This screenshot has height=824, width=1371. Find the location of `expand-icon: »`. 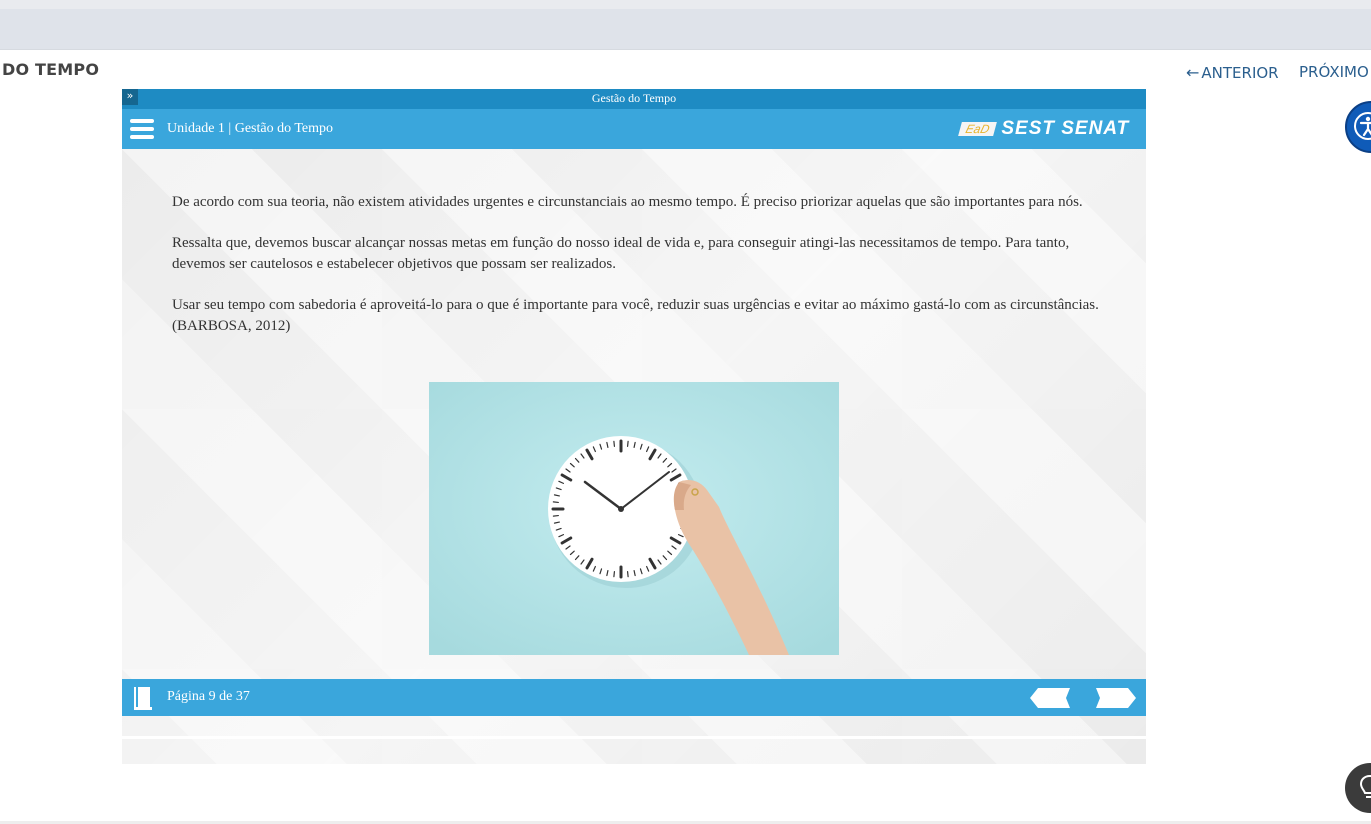

expand-icon: » is located at coordinates (130, 97).